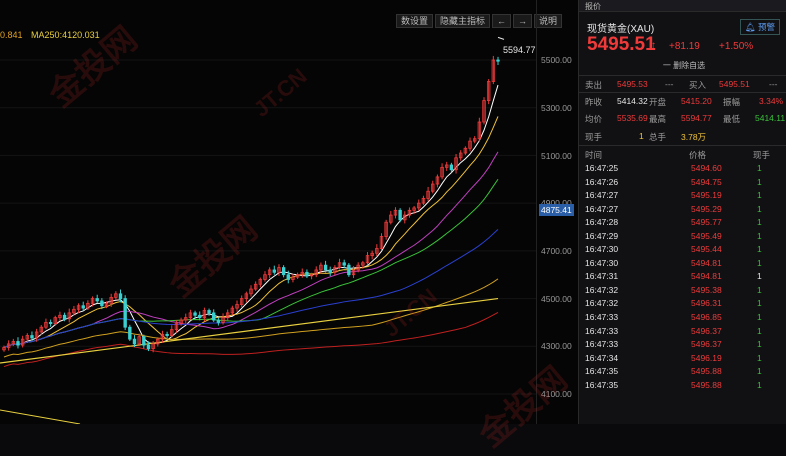 The width and height of the screenshot is (786, 456). I want to click on trade-row: 16:47:31 5494.81 1, so click(682, 277).